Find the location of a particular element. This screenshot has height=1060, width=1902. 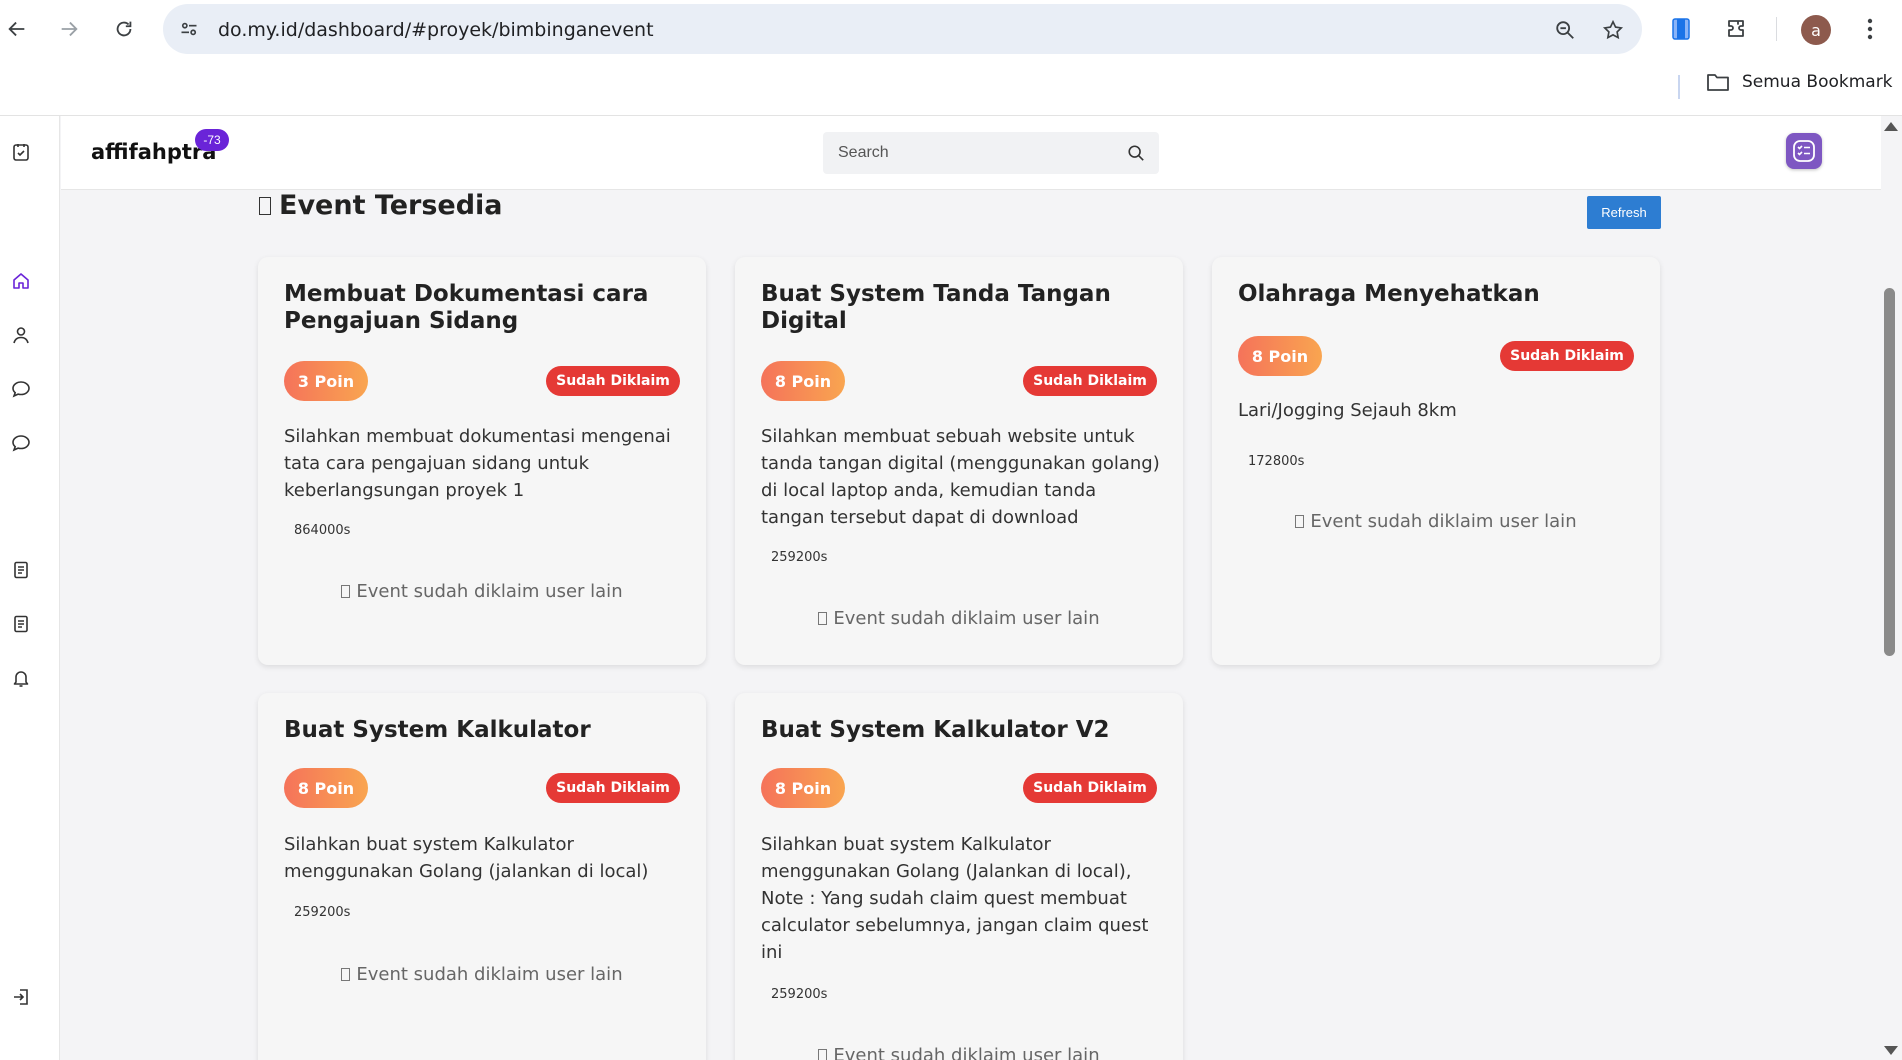

menu-kebab-icon is located at coordinates (1870, 29).